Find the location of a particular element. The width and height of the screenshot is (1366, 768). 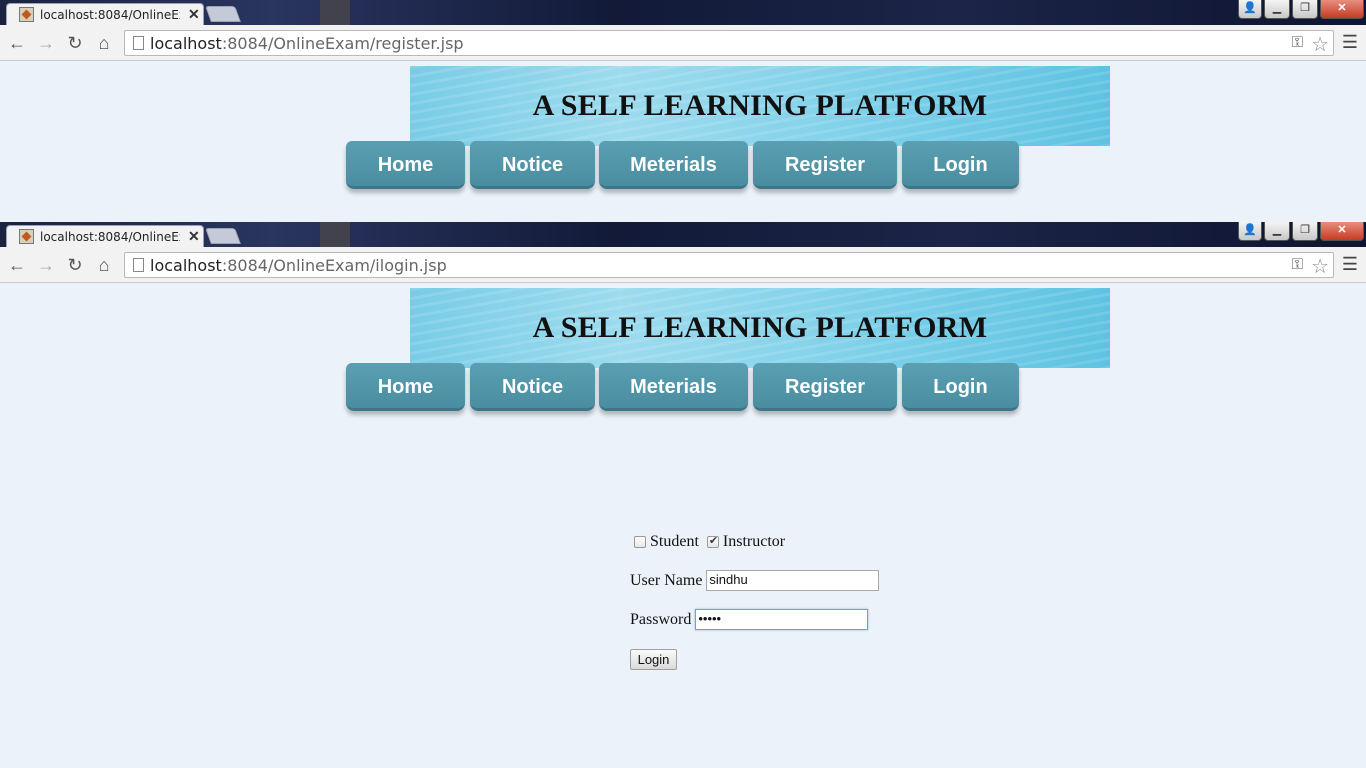

tab-title: localhost:8084/OnlineExam/register.jsp is located at coordinates (110, 14).